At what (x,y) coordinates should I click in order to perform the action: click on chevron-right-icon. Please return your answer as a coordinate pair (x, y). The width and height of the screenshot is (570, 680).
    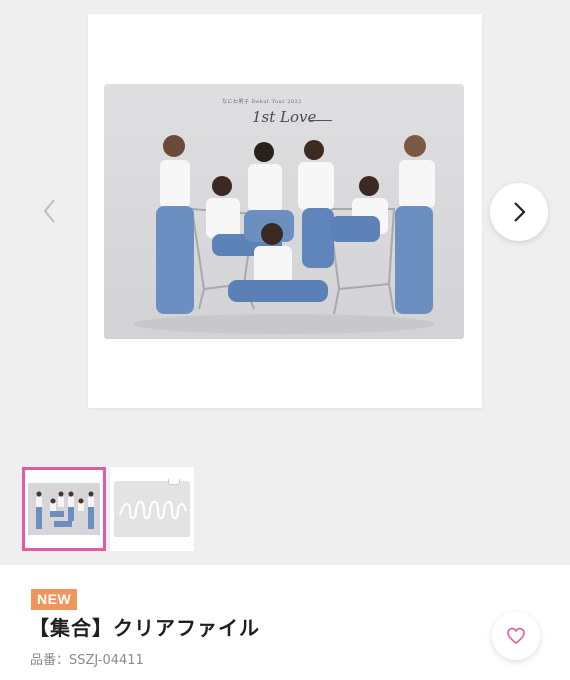
    Looking at the image, I should click on (520, 212).